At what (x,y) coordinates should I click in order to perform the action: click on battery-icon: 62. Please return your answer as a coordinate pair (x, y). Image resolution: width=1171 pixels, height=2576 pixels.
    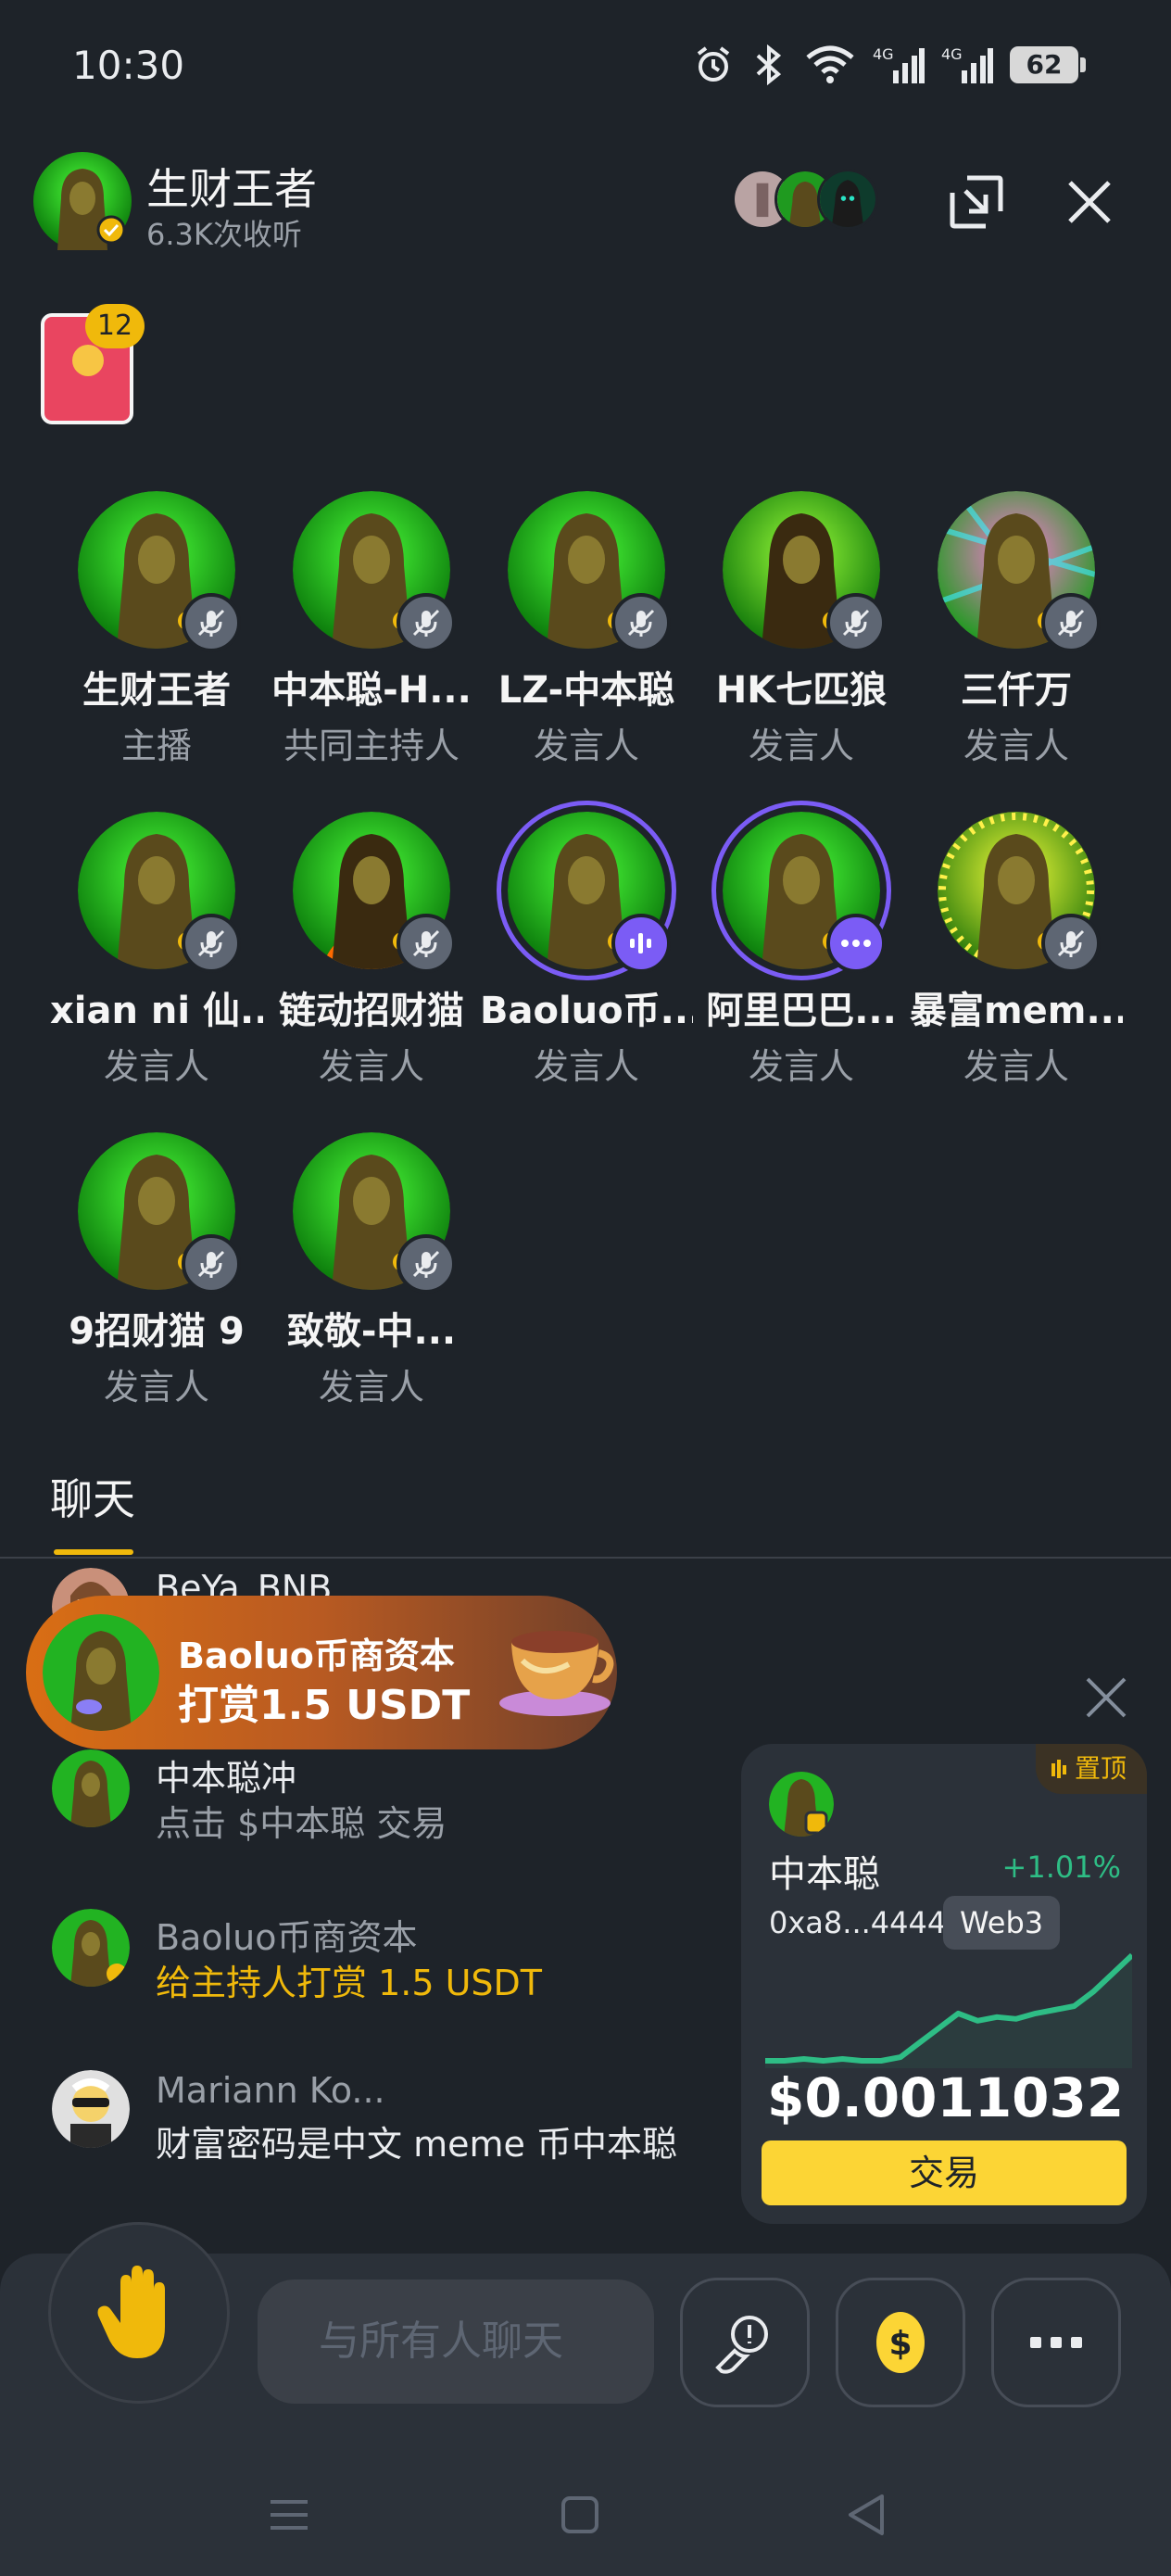
    Looking at the image, I should click on (1048, 64).